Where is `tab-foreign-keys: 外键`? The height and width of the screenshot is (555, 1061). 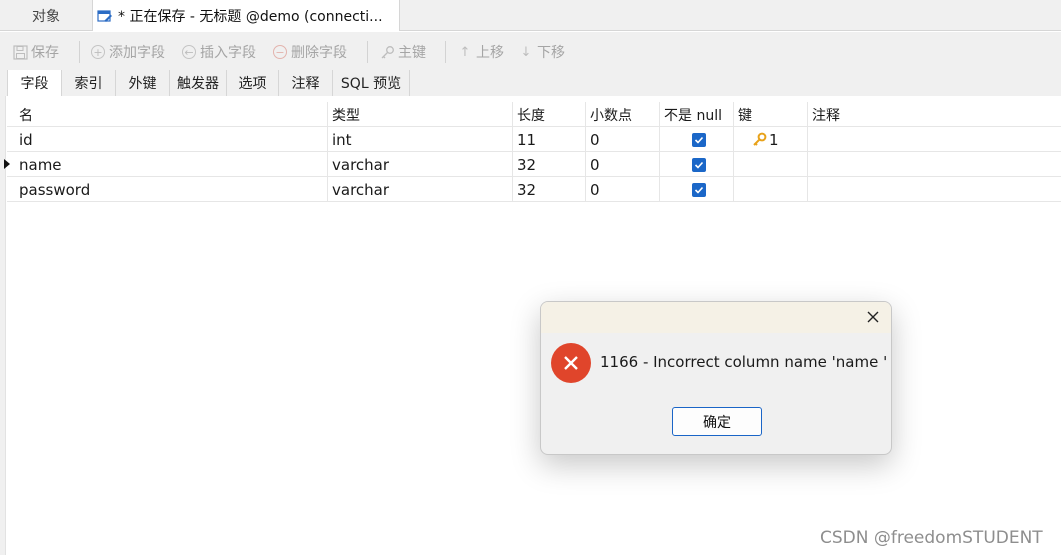
tab-foreign-keys: 外键 is located at coordinates (143, 83).